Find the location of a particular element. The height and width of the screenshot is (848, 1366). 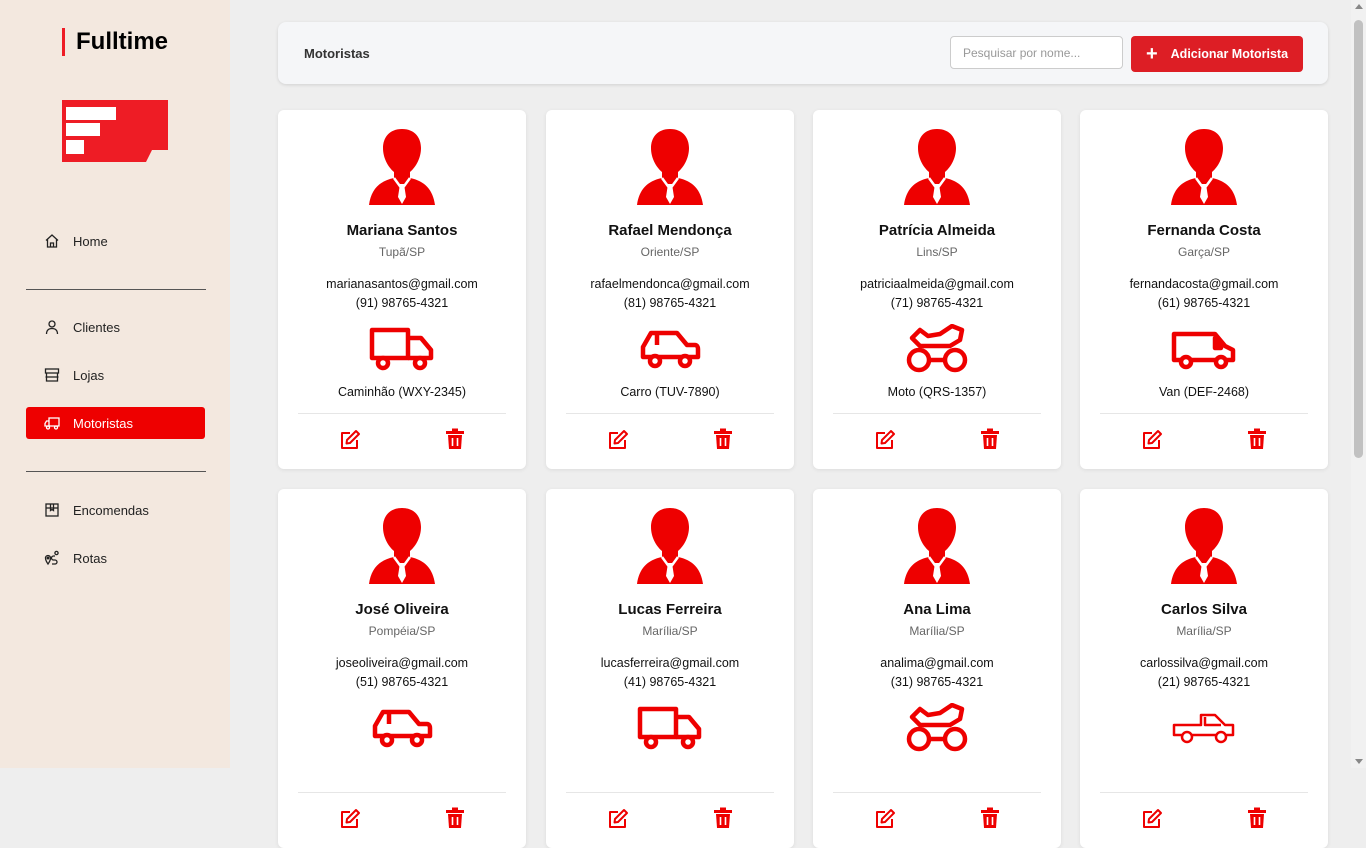

driver-name: Mariana Santos is located at coordinates (402, 230).